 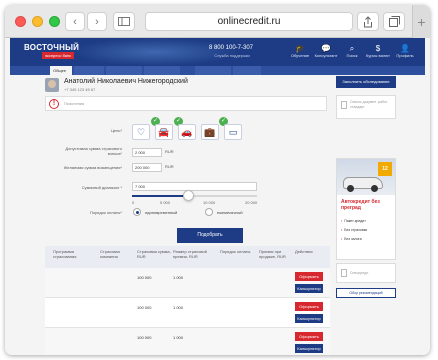 I want to click on tabs-overview-button, so click(x=394, y=21).